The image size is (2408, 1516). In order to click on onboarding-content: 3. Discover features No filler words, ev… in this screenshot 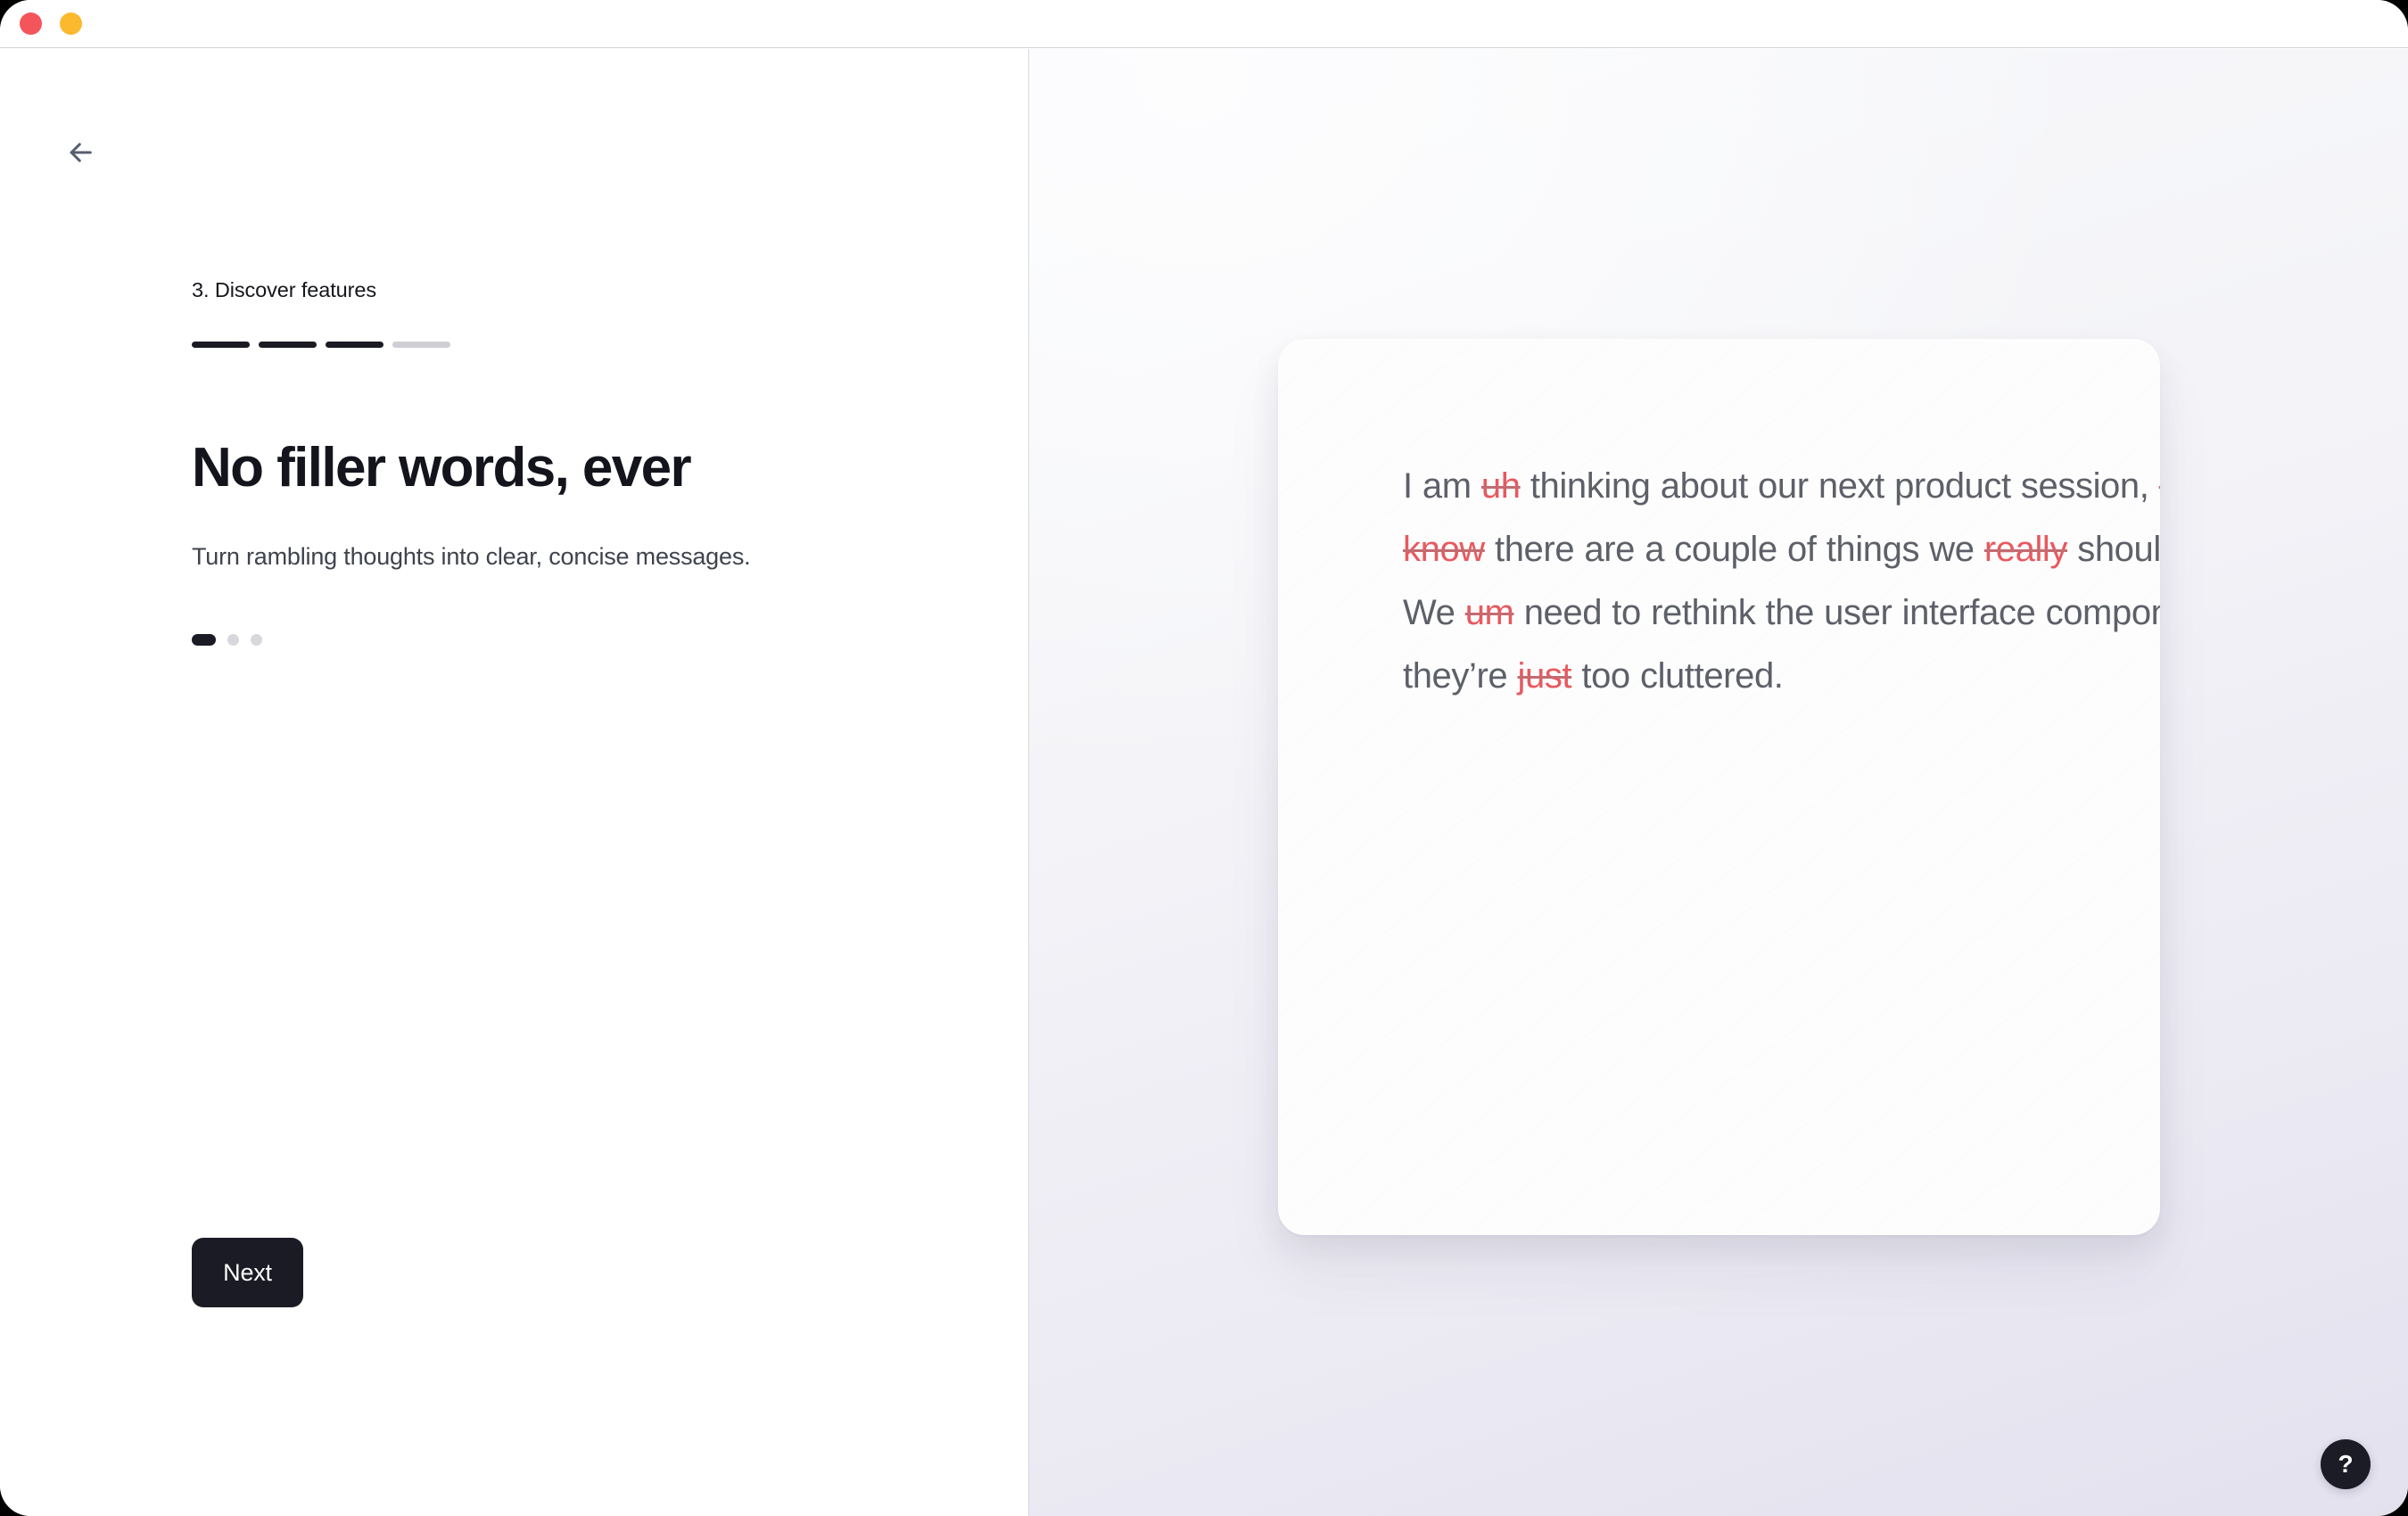, I will do `click(531, 461)`.